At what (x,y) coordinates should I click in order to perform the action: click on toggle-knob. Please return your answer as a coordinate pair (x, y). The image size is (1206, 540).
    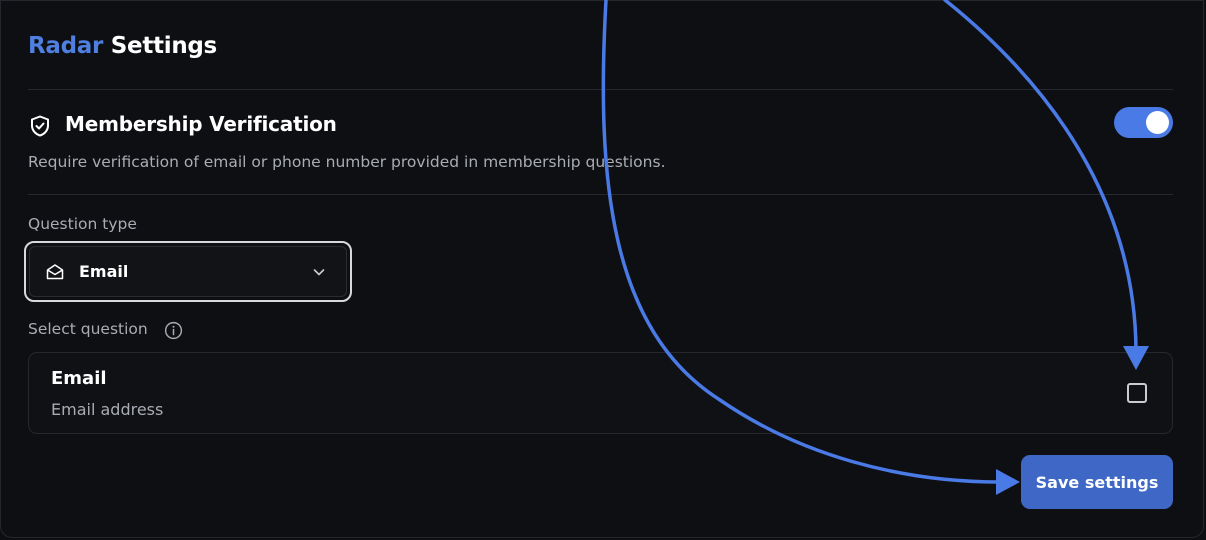
    Looking at the image, I should click on (1157, 122).